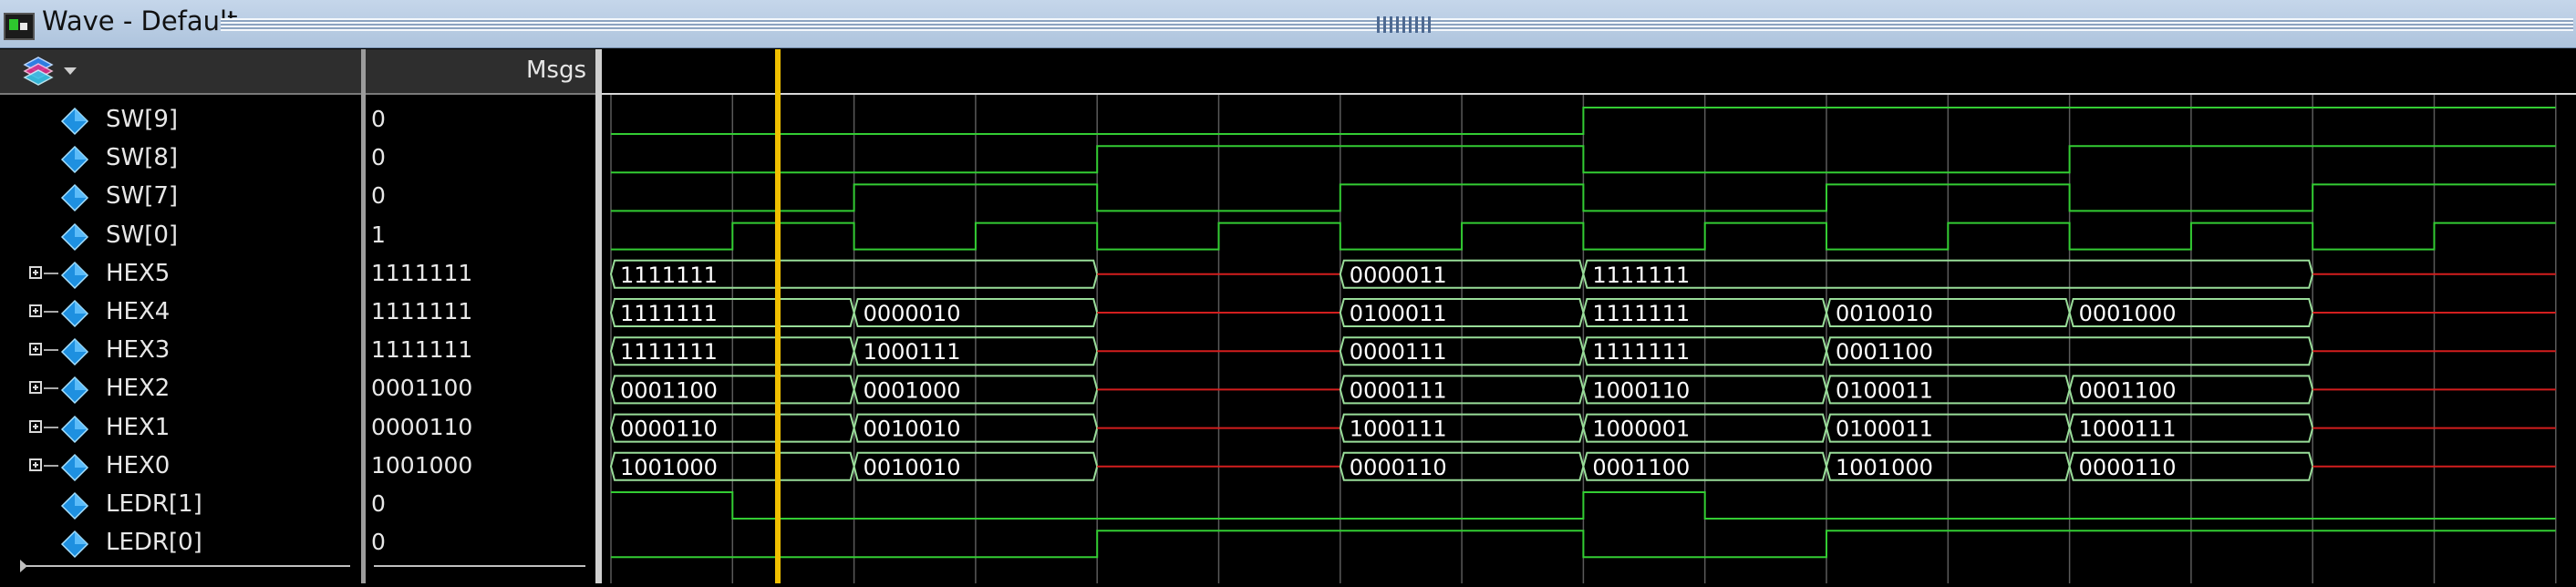 This screenshot has width=2576, height=587. What do you see at coordinates (555, 70) in the screenshot?
I see `msgs-label: Msgs` at bounding box center [555, 70].